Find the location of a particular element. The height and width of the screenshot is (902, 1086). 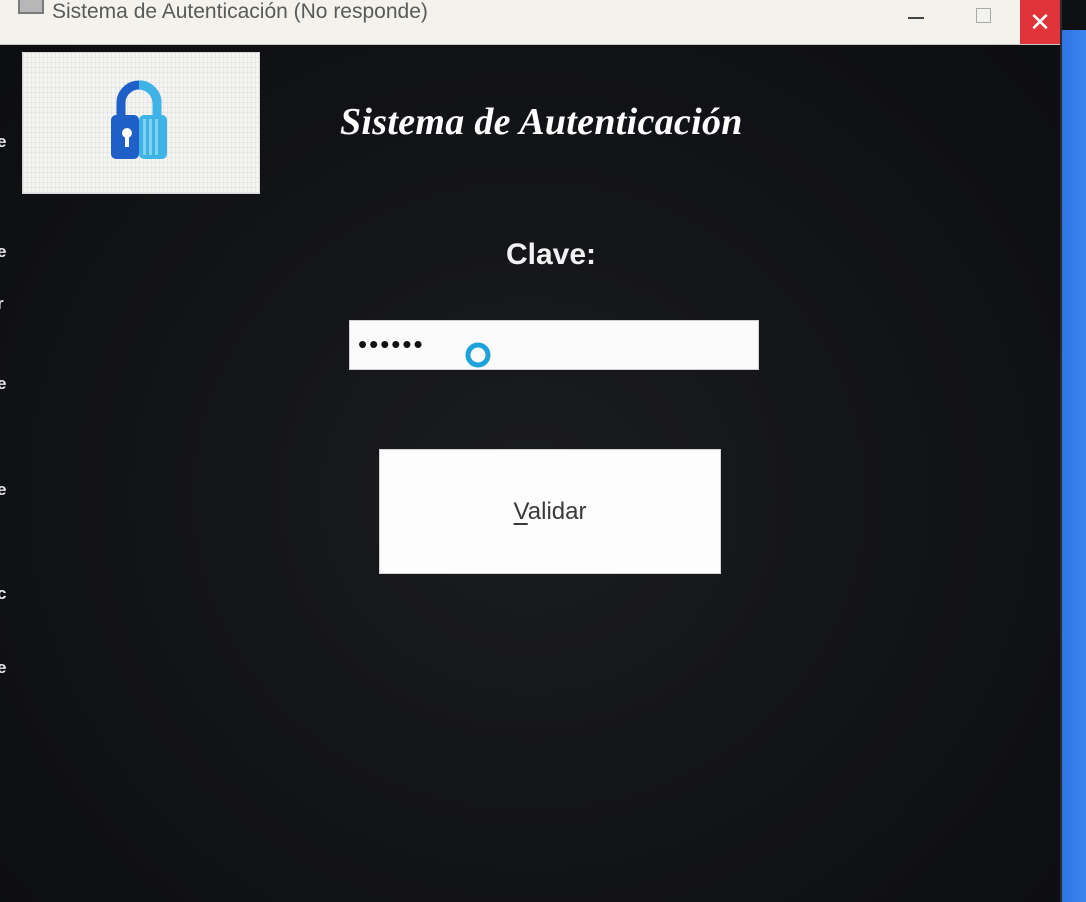

minimize-icon is located at coordinates (916, 18).